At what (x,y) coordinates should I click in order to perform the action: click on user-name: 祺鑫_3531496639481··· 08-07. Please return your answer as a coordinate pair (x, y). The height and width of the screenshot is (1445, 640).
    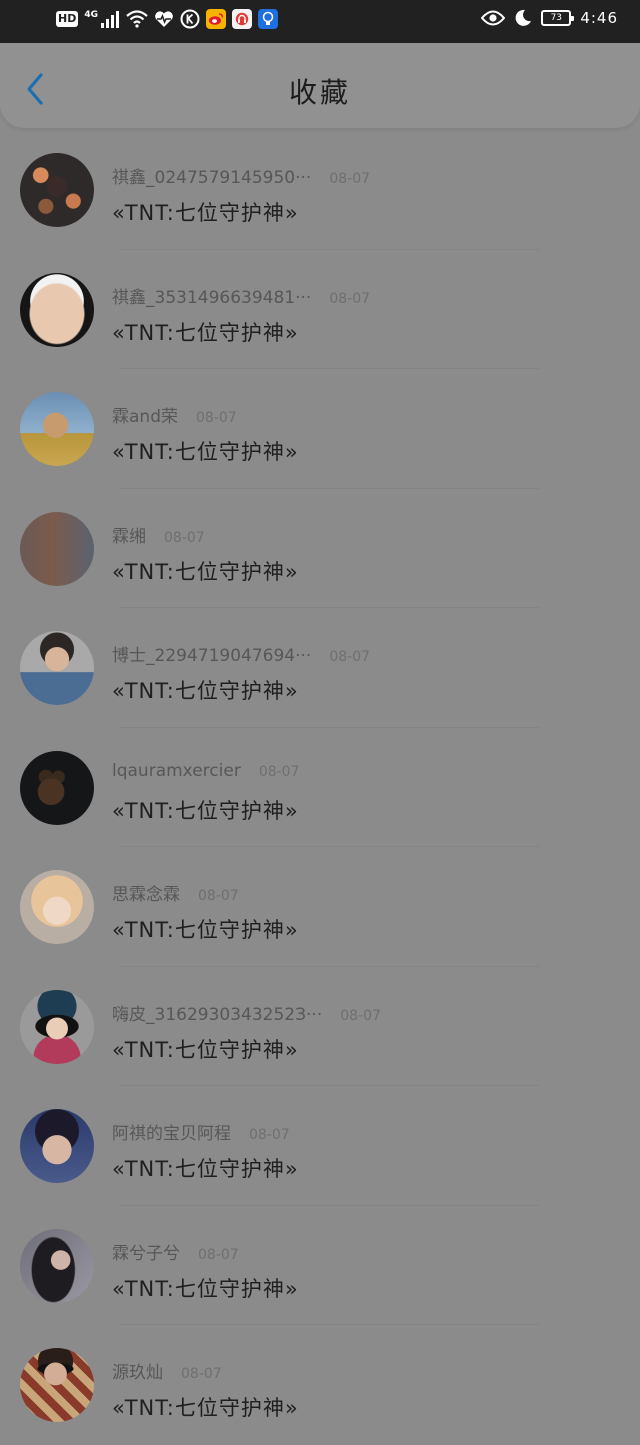
    Looking at the image, I should click on (241, 295).